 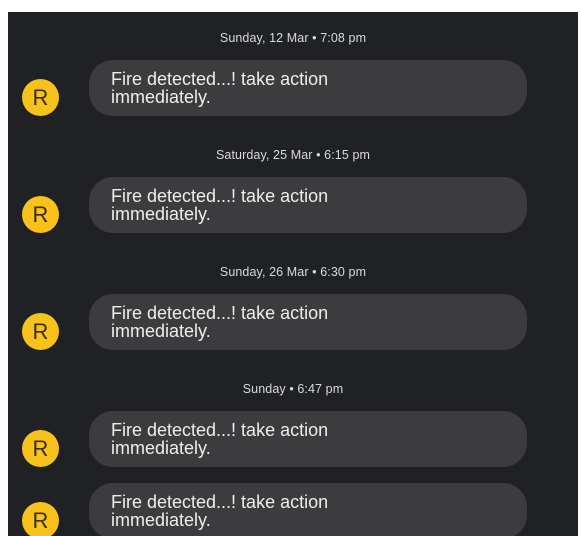 I want to click on date-separator: Saturday, 25 Mar • 6:15 pm, so click(x=293, y=155).